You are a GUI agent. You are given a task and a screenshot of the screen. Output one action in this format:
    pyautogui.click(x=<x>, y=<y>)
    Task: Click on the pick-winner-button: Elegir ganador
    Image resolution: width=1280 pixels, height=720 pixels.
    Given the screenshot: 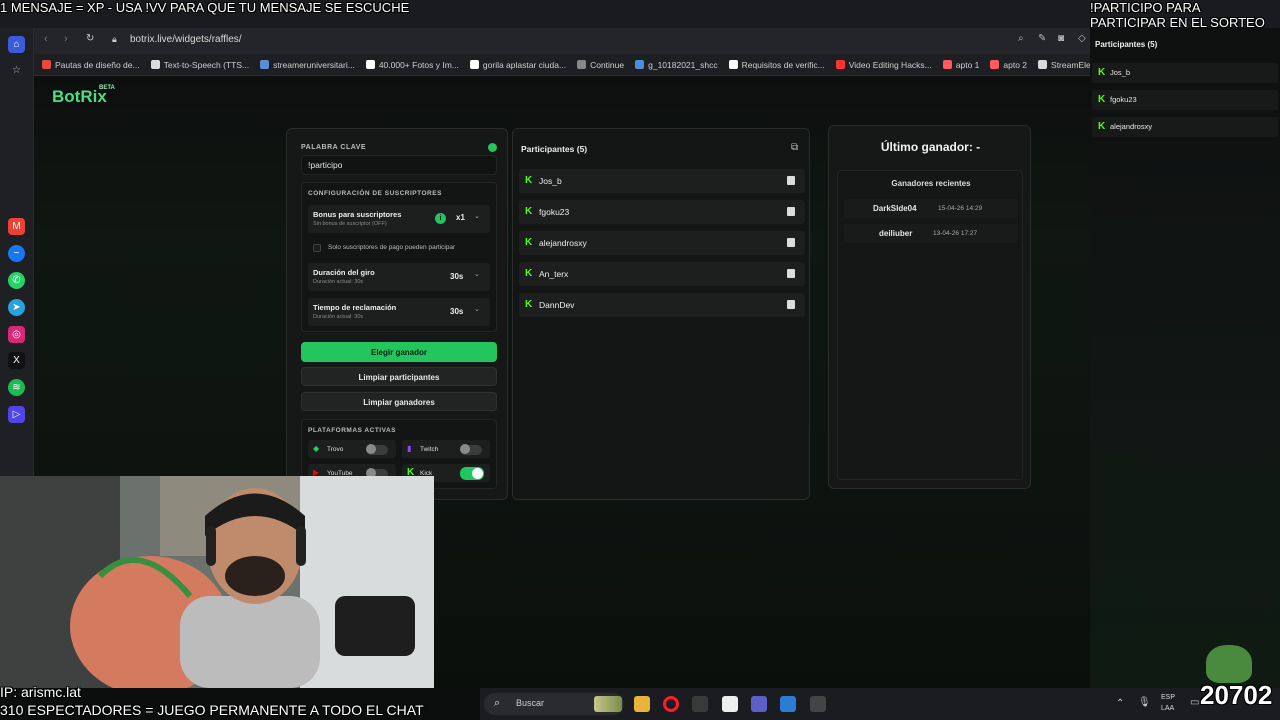 What is the action you would take?
    pyautogui.click(x=399, y=352)
    